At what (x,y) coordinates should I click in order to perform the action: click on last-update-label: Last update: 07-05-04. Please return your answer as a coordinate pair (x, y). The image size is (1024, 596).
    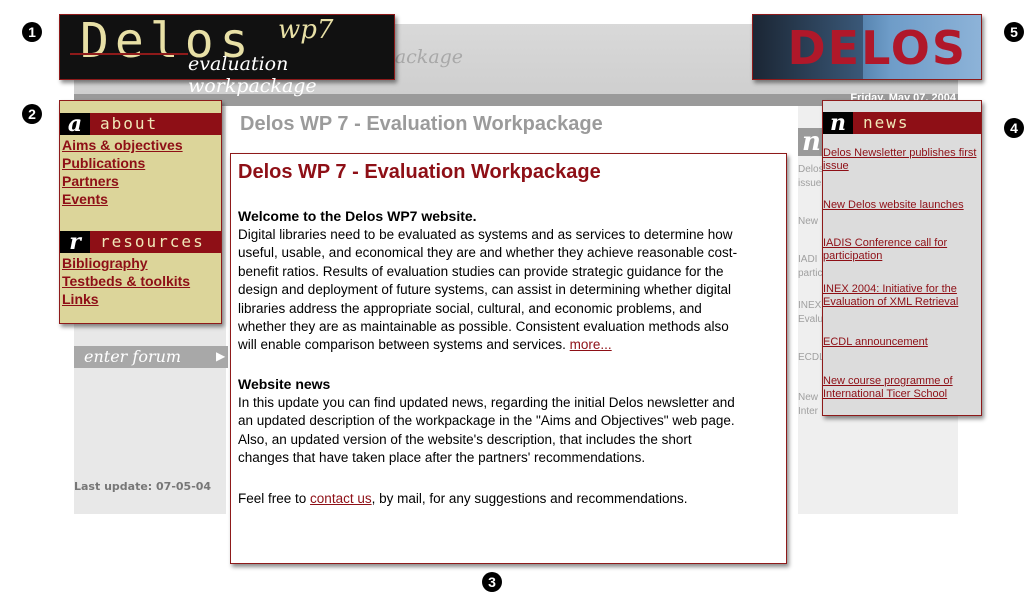
    Looking at the image, I should click on (143, 486).